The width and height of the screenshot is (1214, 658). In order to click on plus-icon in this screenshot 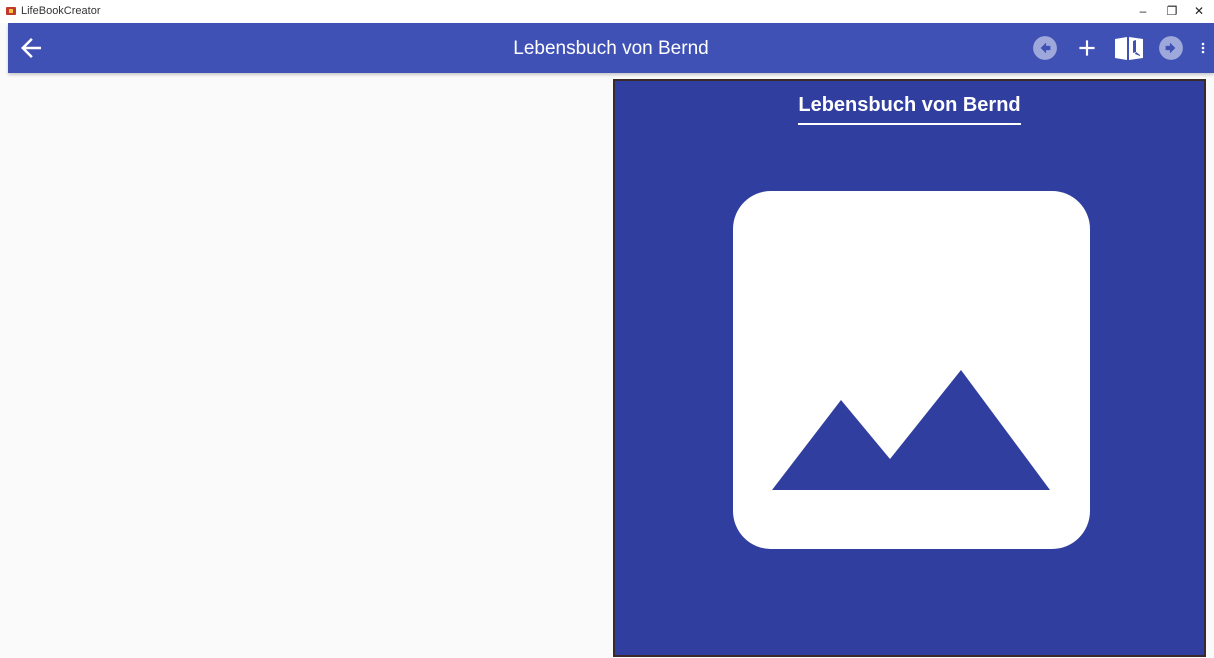, I will do `click(1087, 48)`.